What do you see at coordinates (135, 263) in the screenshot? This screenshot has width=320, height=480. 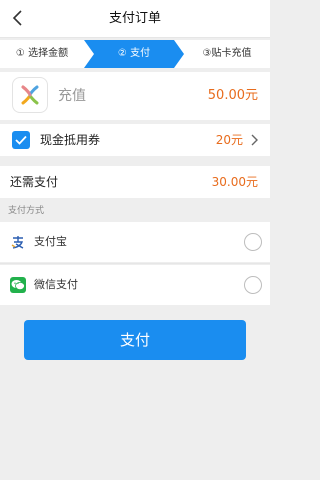 I see `divider` at bounding box center [135, 263].